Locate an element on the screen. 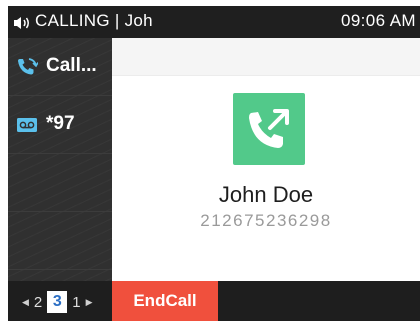 This screenshot has height=321, width=420. sidebar-item-label: *97 is located at coordinates (60, 123).